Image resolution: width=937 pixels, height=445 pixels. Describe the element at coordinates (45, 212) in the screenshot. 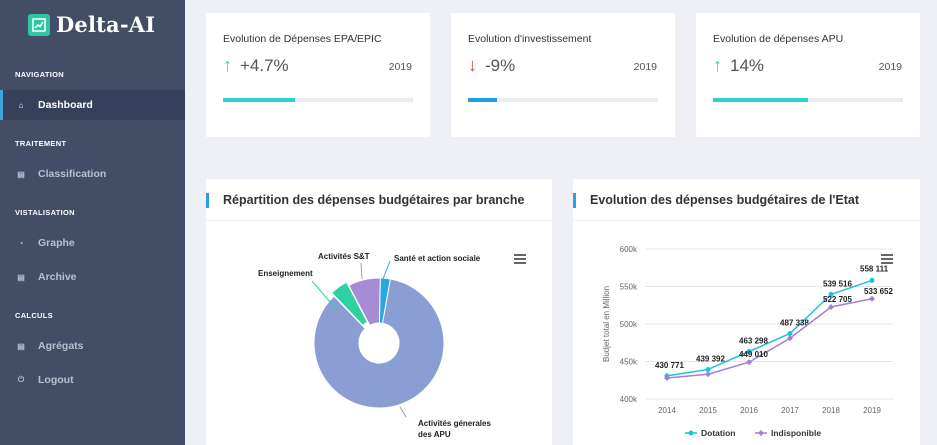

I see `section-title-vistalisation: VISTALISATION` at that location.